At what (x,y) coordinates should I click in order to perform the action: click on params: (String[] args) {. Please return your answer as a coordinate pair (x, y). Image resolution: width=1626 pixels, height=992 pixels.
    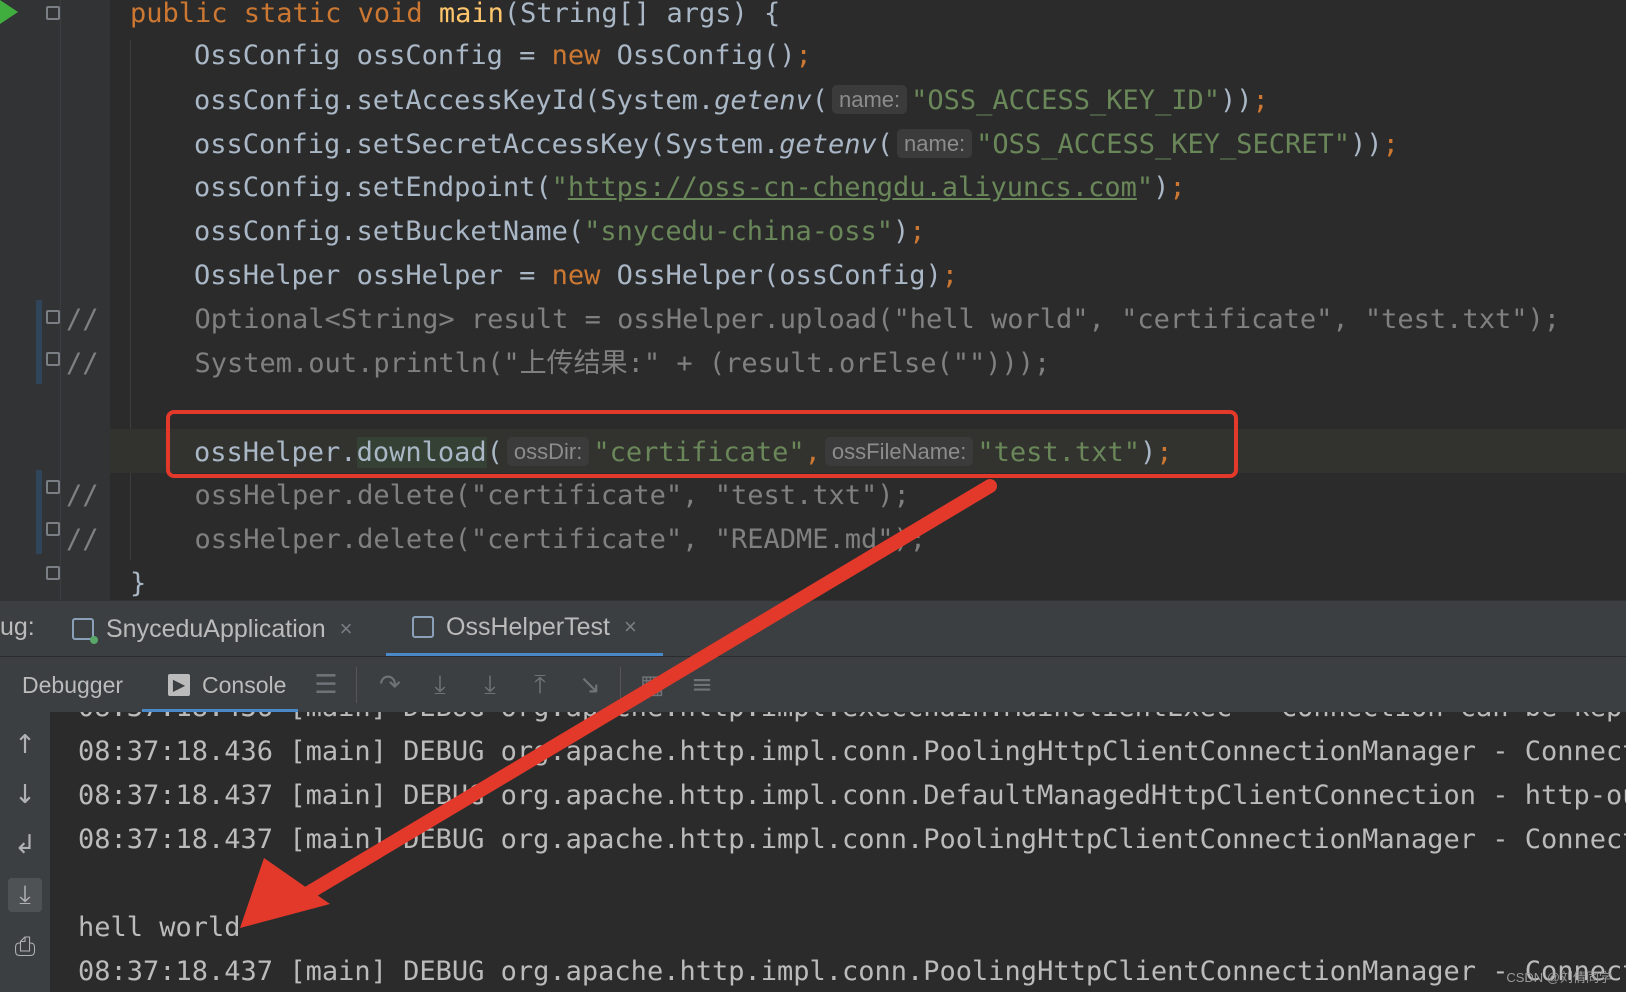
    Looking at the image, I should click on (642, 14).